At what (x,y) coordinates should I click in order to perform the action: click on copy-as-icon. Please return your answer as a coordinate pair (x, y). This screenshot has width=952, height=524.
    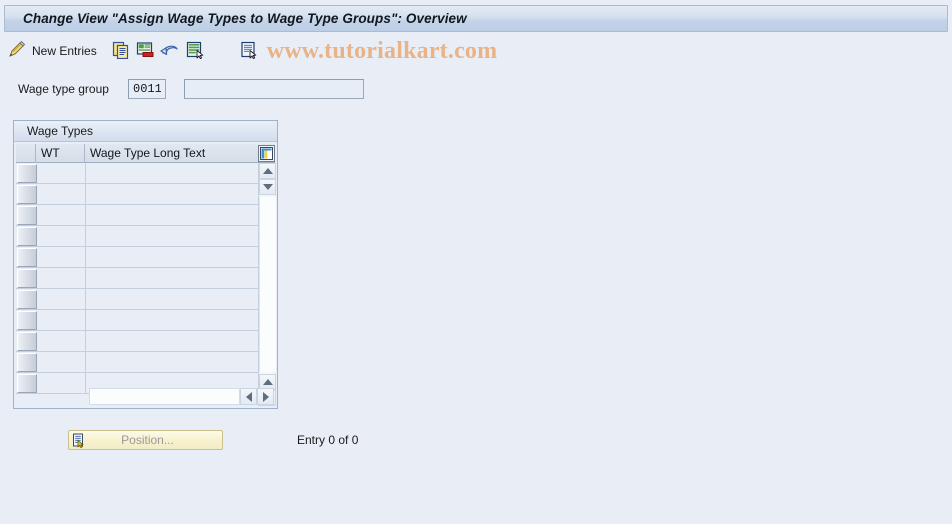
    Looking at the image, I should click on (121, 51).